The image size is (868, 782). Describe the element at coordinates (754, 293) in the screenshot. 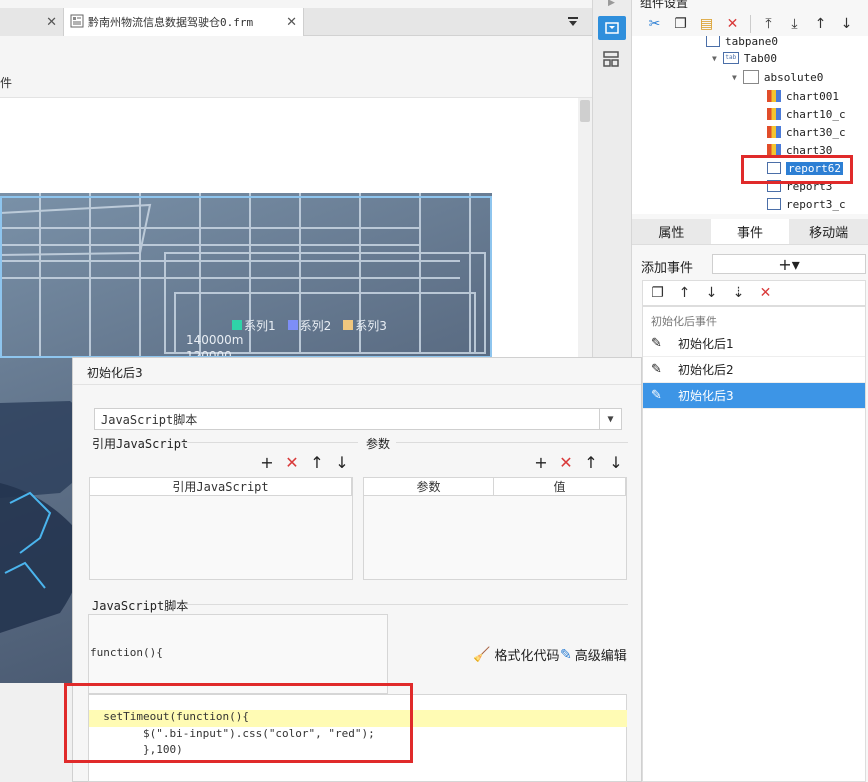

I see `event-toolbar: ❐ ↑ ↓ ⇣ ✕` at that location.